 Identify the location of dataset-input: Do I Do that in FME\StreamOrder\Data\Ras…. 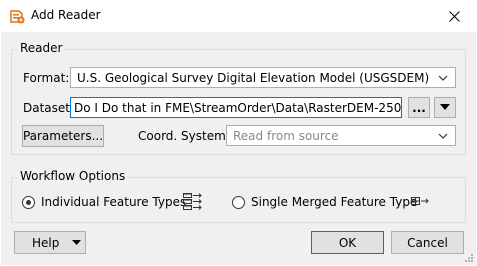
(236, 107).